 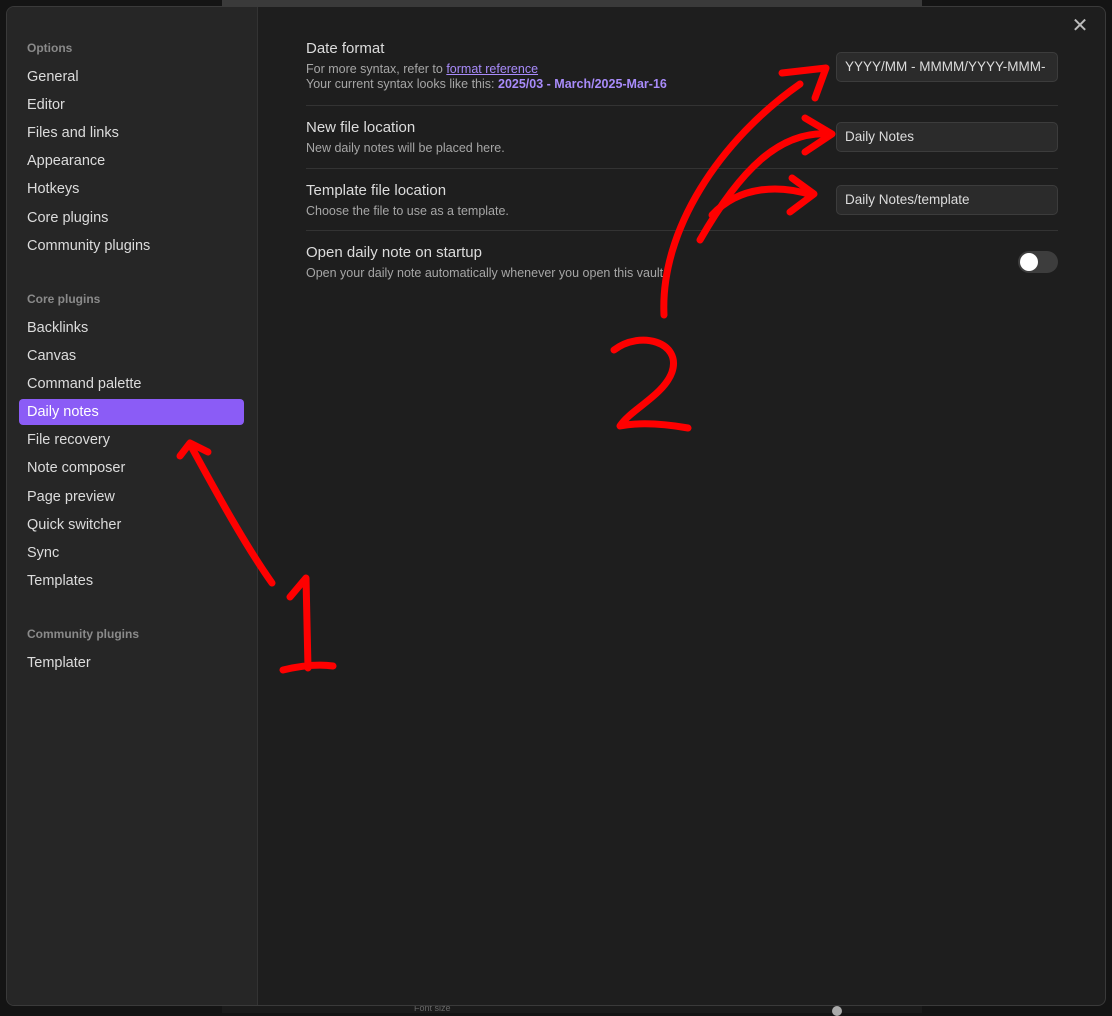 I want to click on sidebar-item-canvas: Canvas, so click(x=131, y=356).